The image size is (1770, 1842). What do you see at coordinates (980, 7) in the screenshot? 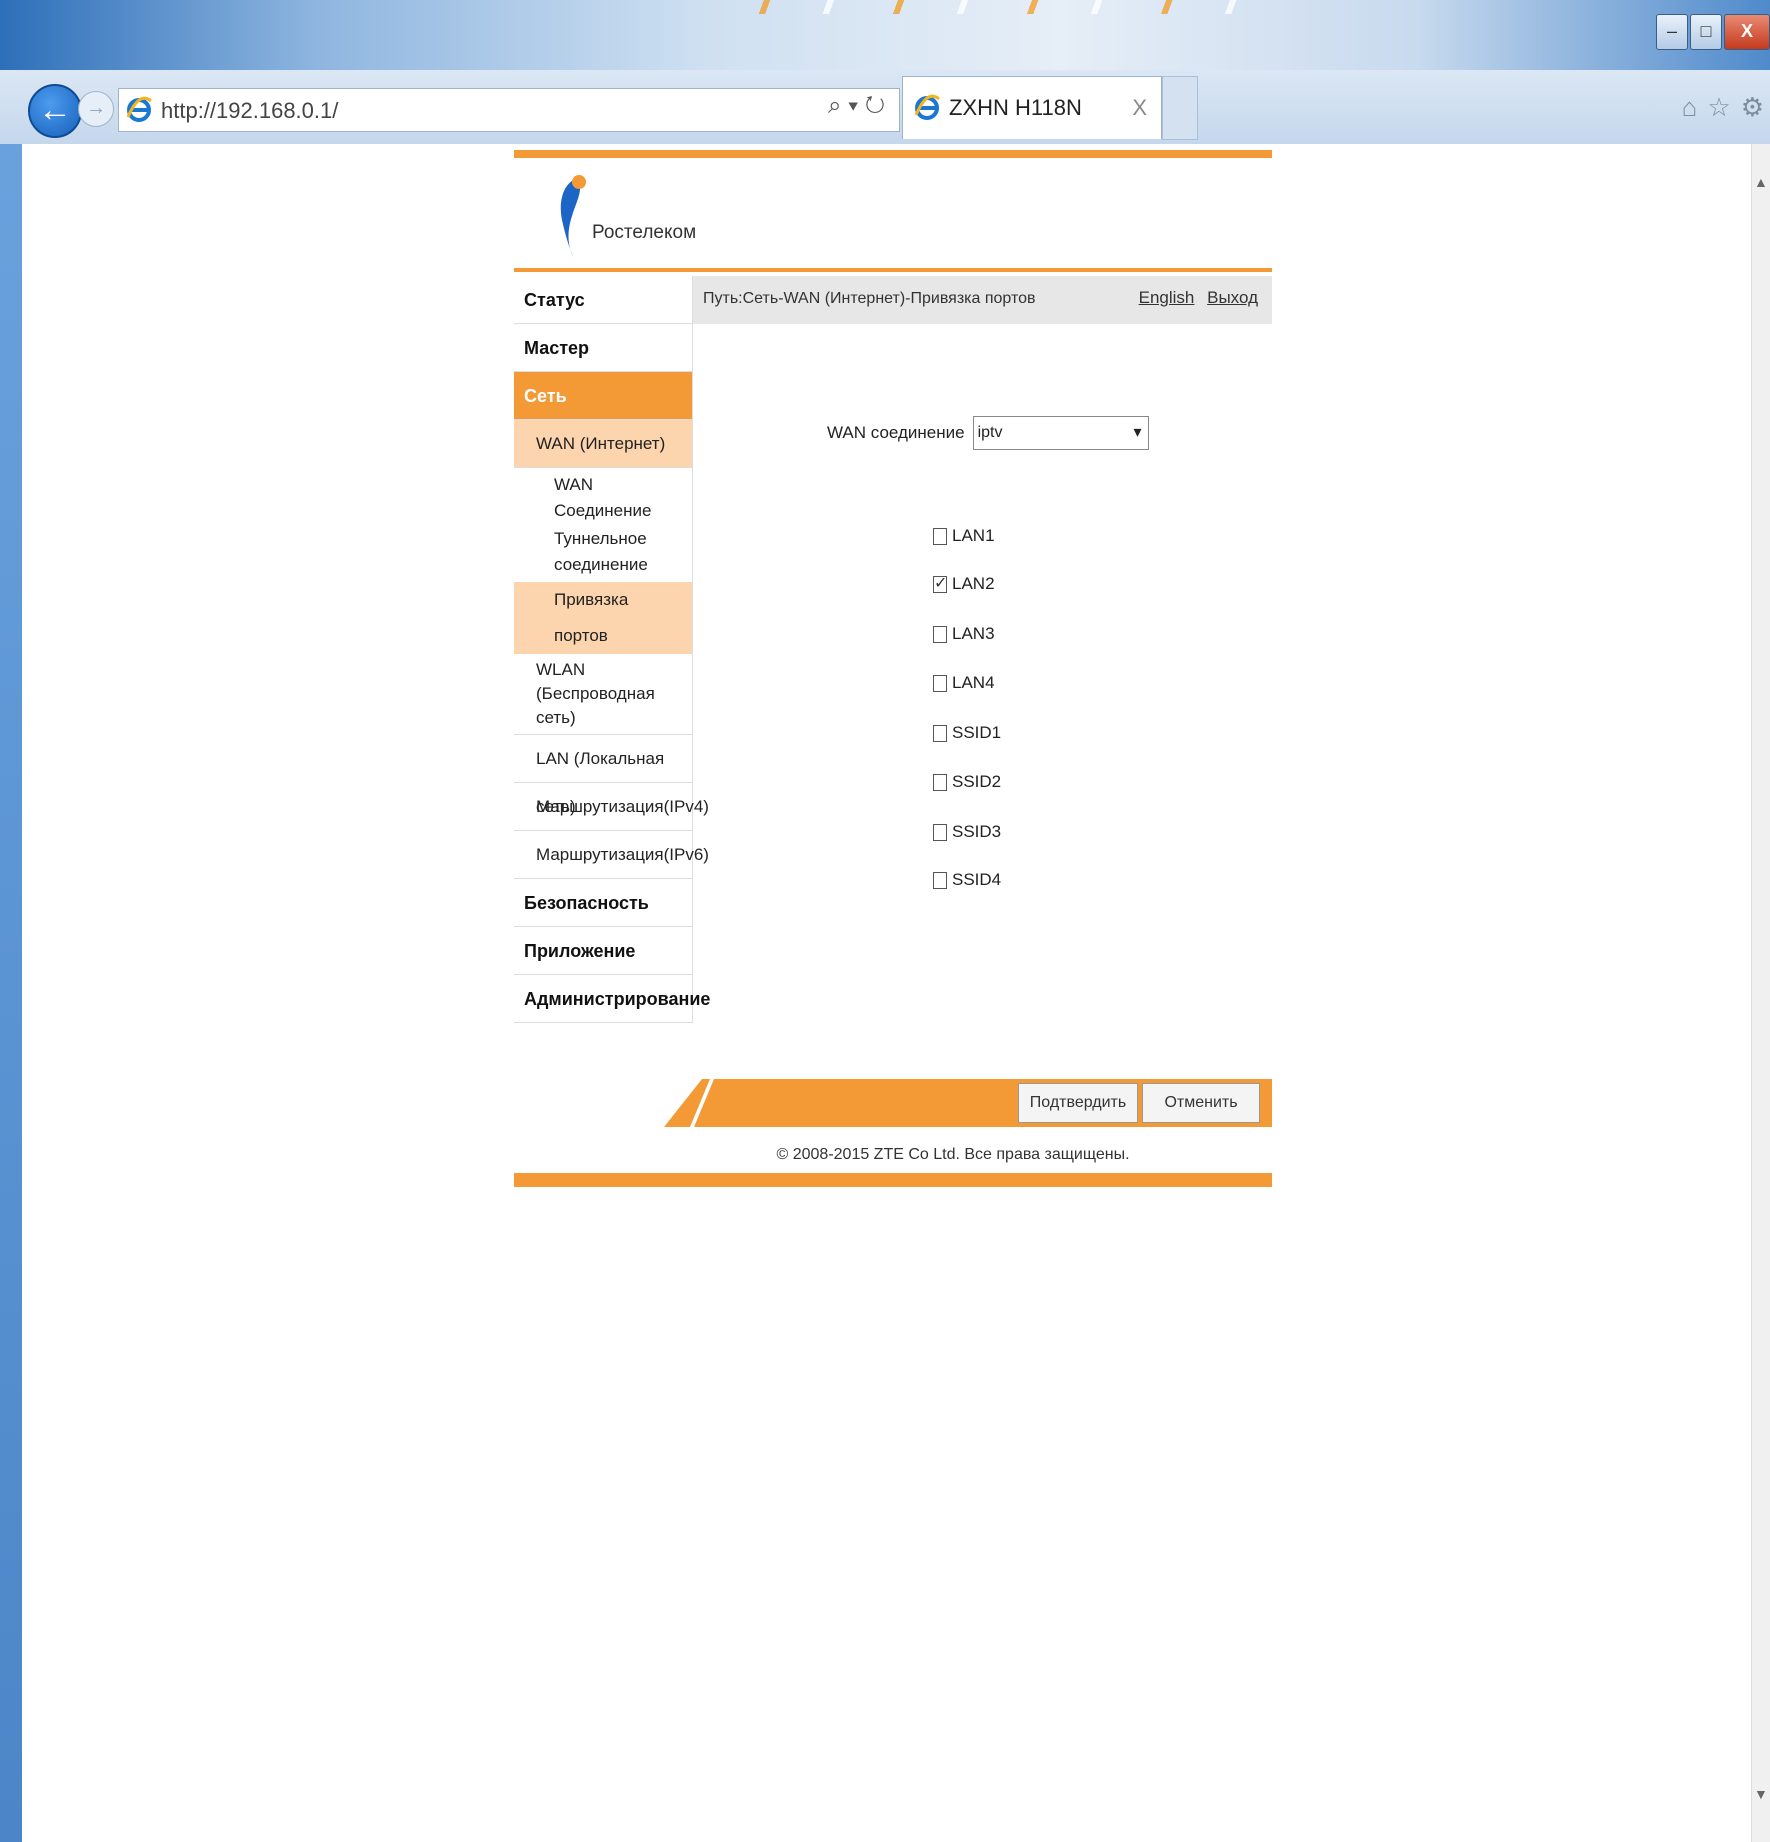
I see `title-decoration` at bounding box center [980, 7].